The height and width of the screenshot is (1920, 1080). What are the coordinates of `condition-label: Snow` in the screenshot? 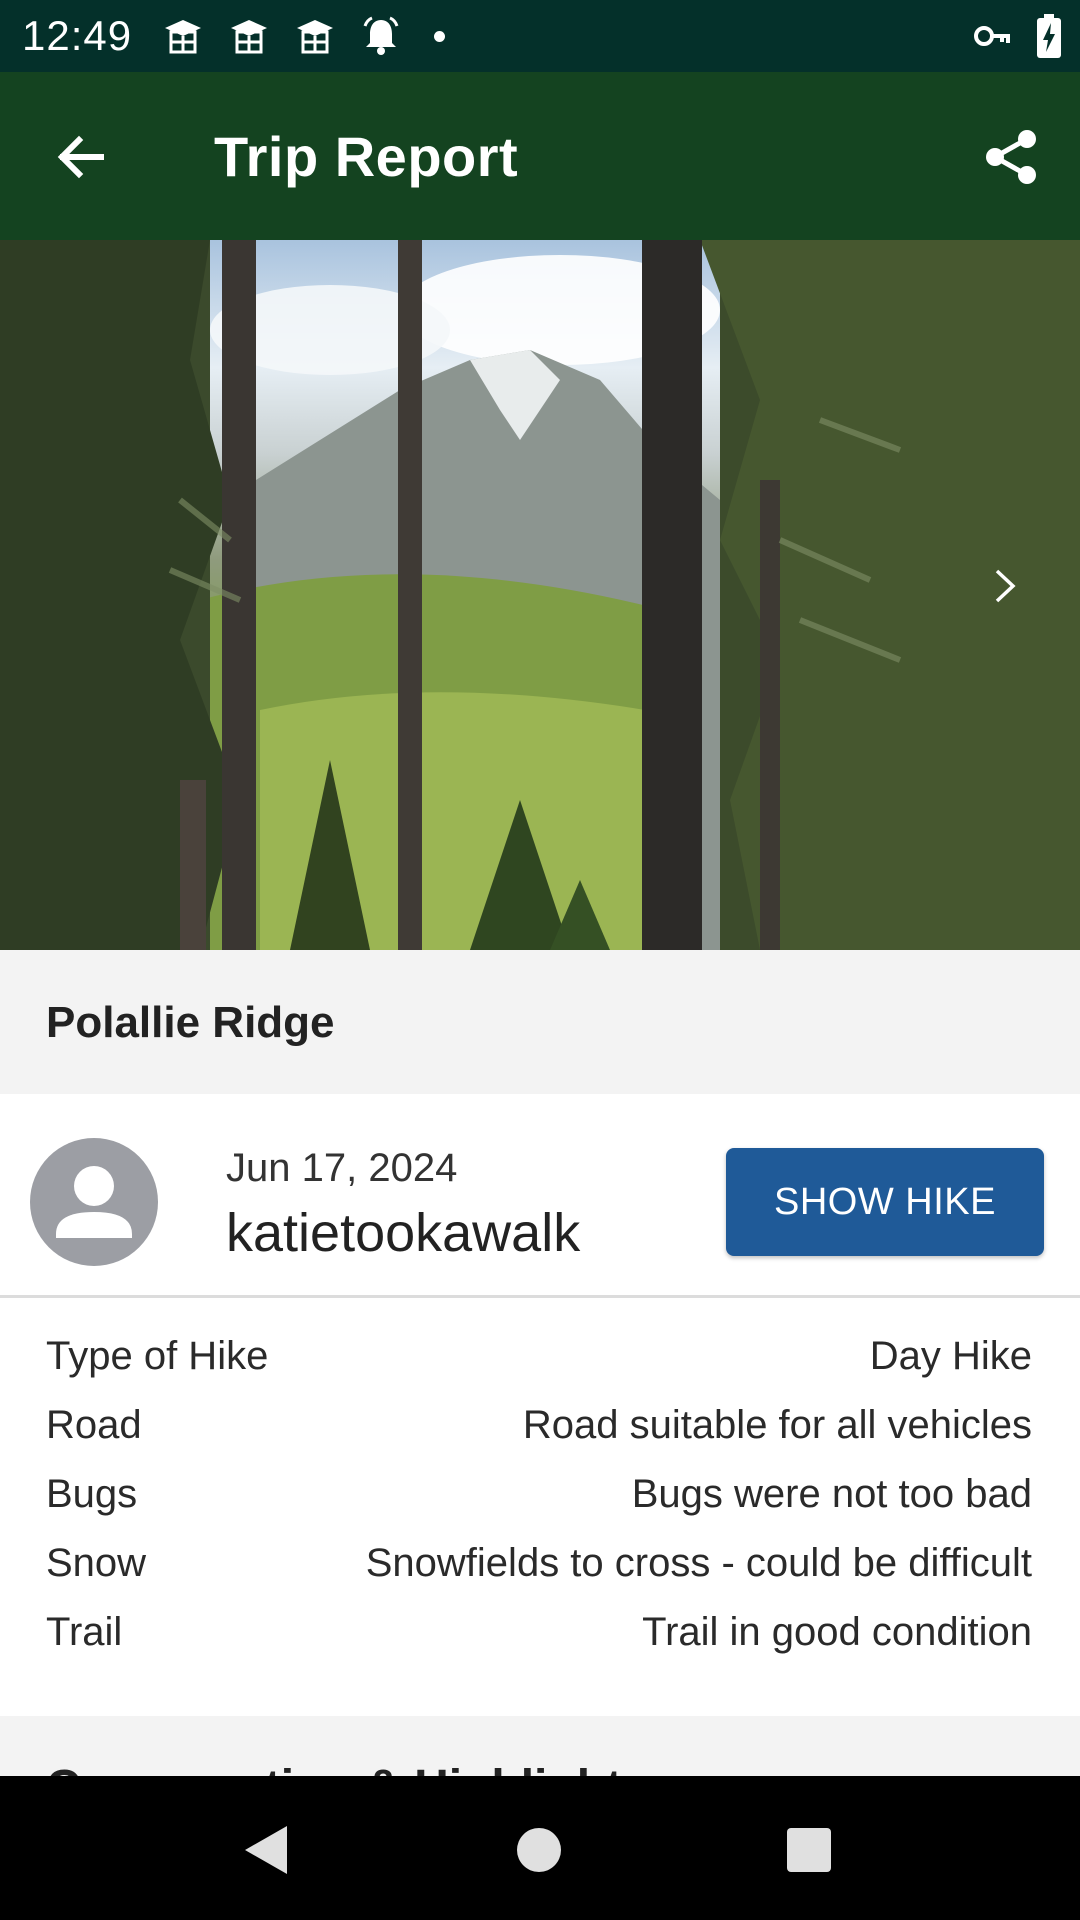 It's located at (96, 1562).